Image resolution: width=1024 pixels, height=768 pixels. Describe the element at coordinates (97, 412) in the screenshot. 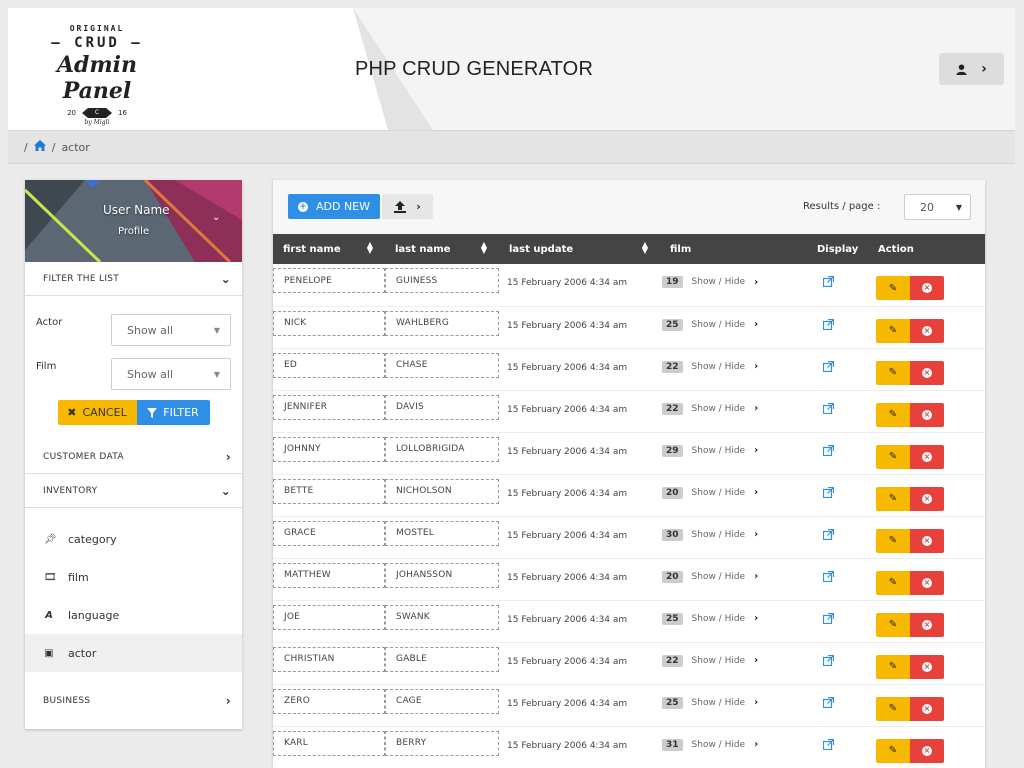

I see `cancel-button: ✖ CANCEL` at that location.